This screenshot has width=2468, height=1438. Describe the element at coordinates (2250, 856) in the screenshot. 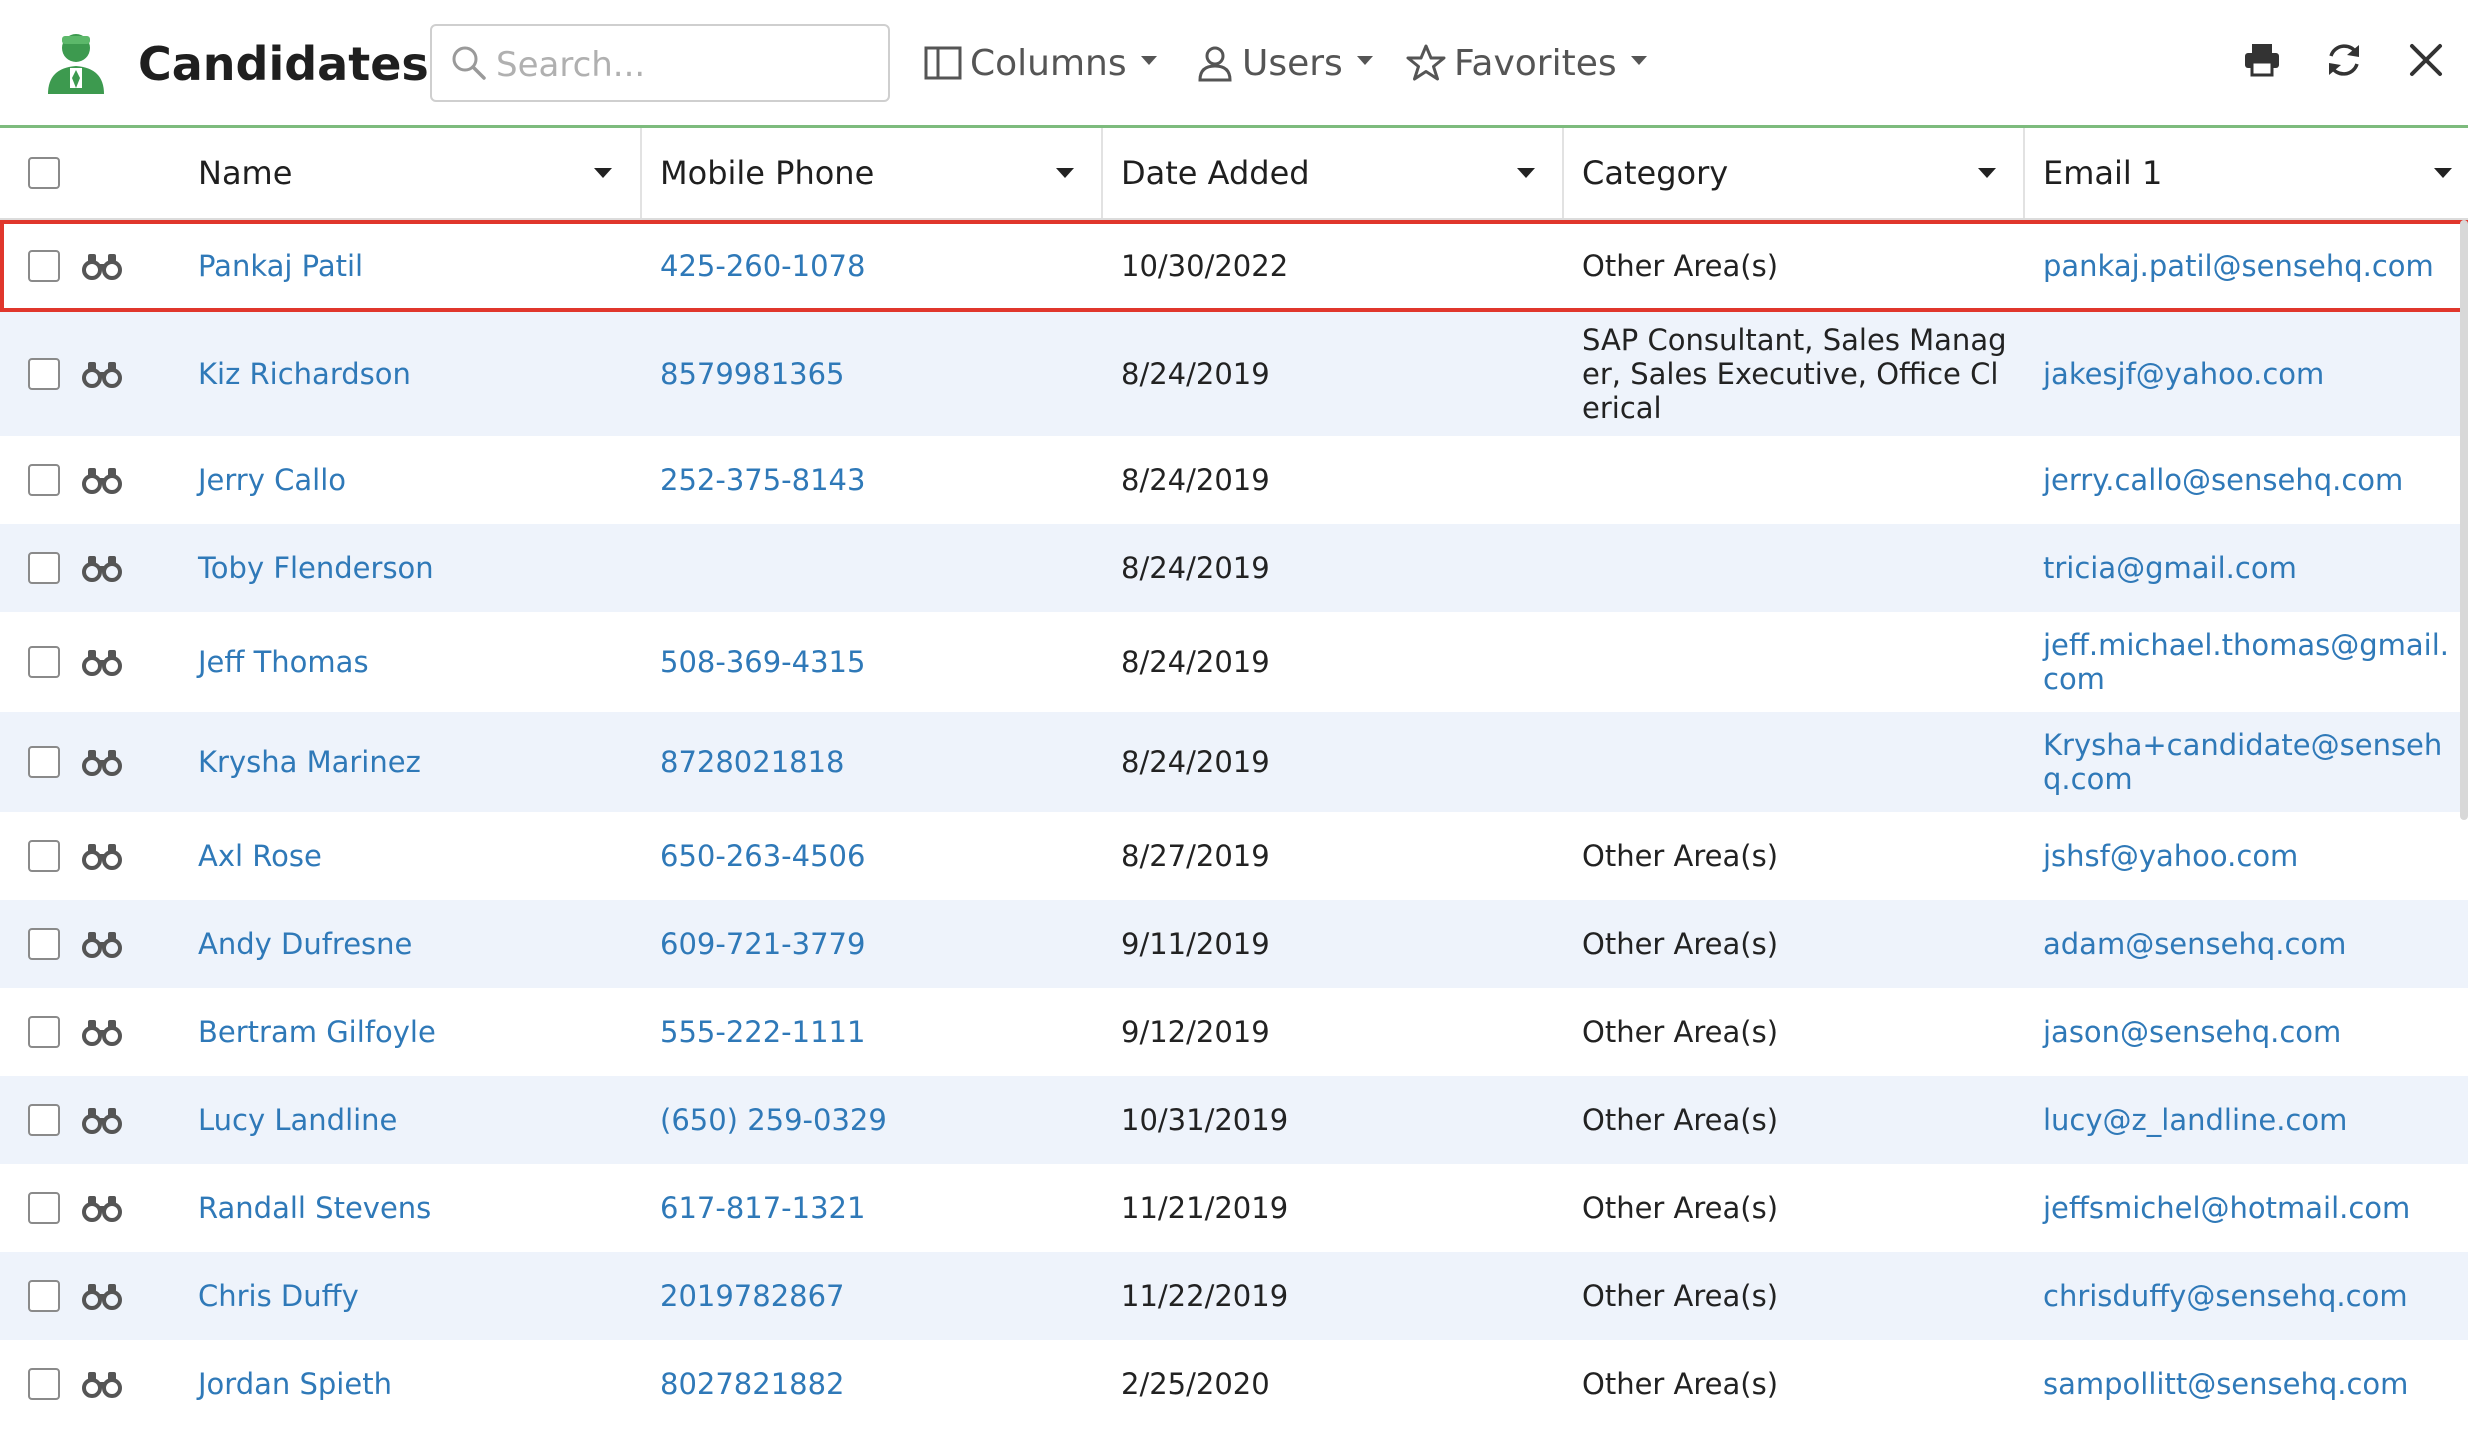

I see `email-link: jshsf@yahoo.com` at that location.